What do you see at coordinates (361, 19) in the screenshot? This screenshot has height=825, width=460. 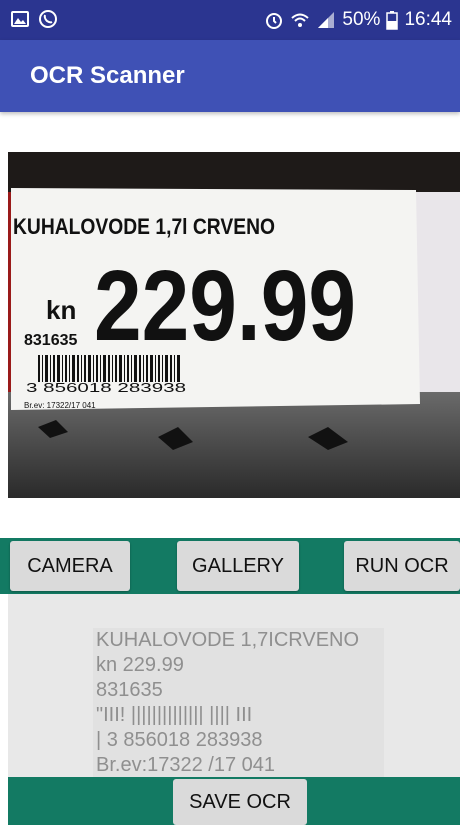 I see `battery-percent: 50%` at bounding box center [361, 19].